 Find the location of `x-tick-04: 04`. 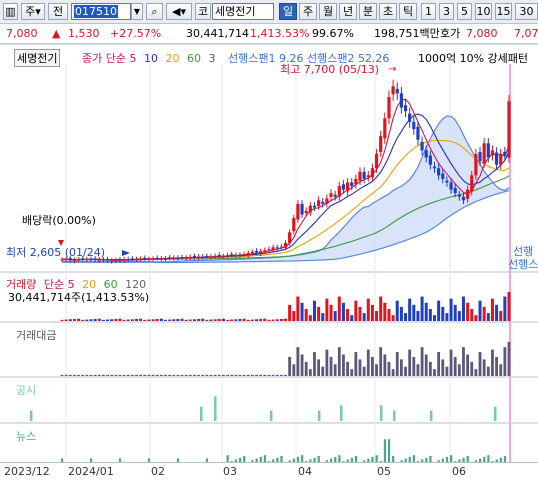

x-tick-04: 04 is located at coordinates (305, 471).